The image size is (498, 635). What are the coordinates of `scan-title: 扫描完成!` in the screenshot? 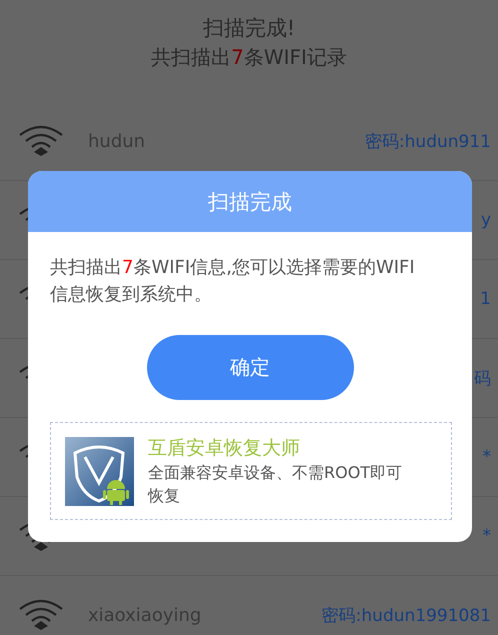 It's located at (249, 28).